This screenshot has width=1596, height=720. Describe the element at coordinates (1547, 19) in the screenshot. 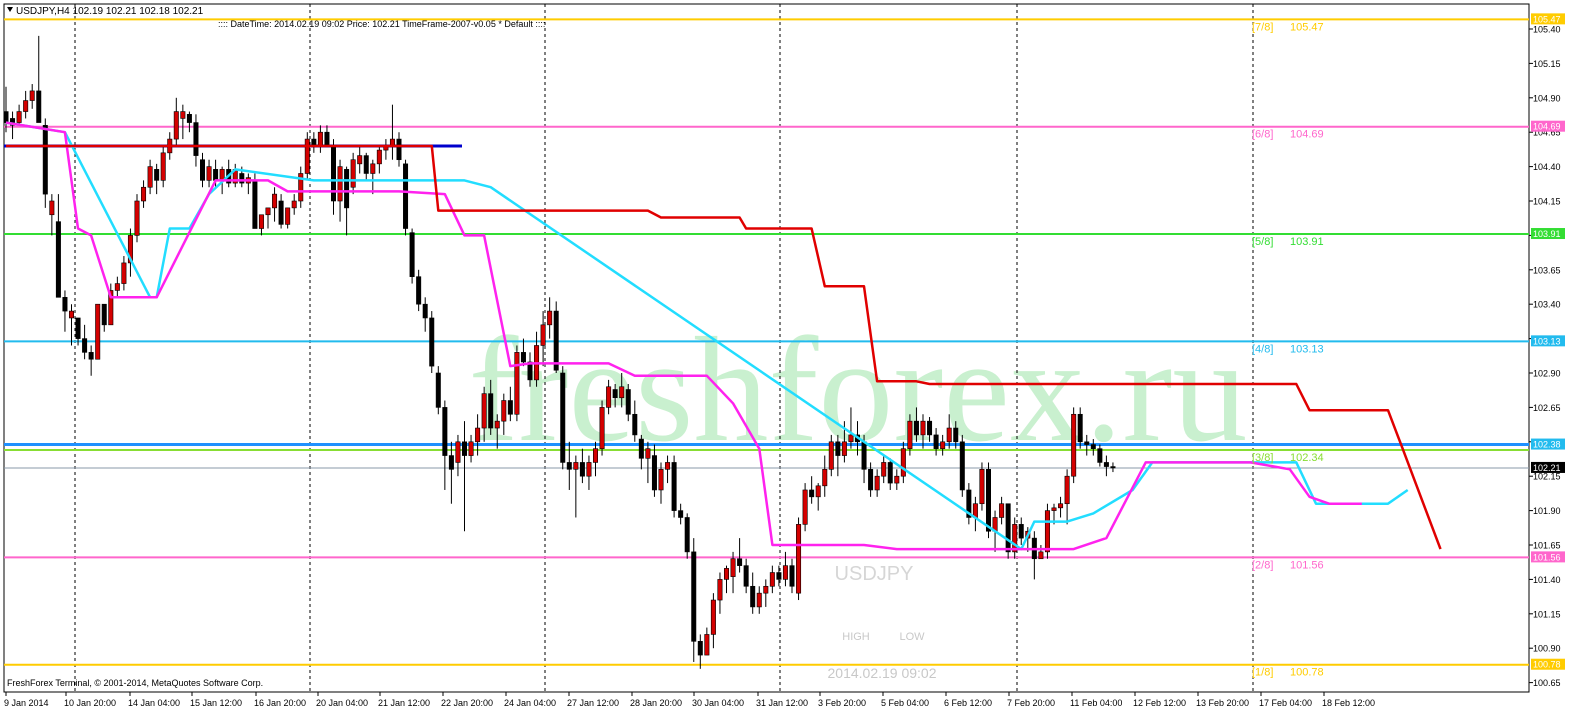

I see `price-tag-label: 105.47` at that location.